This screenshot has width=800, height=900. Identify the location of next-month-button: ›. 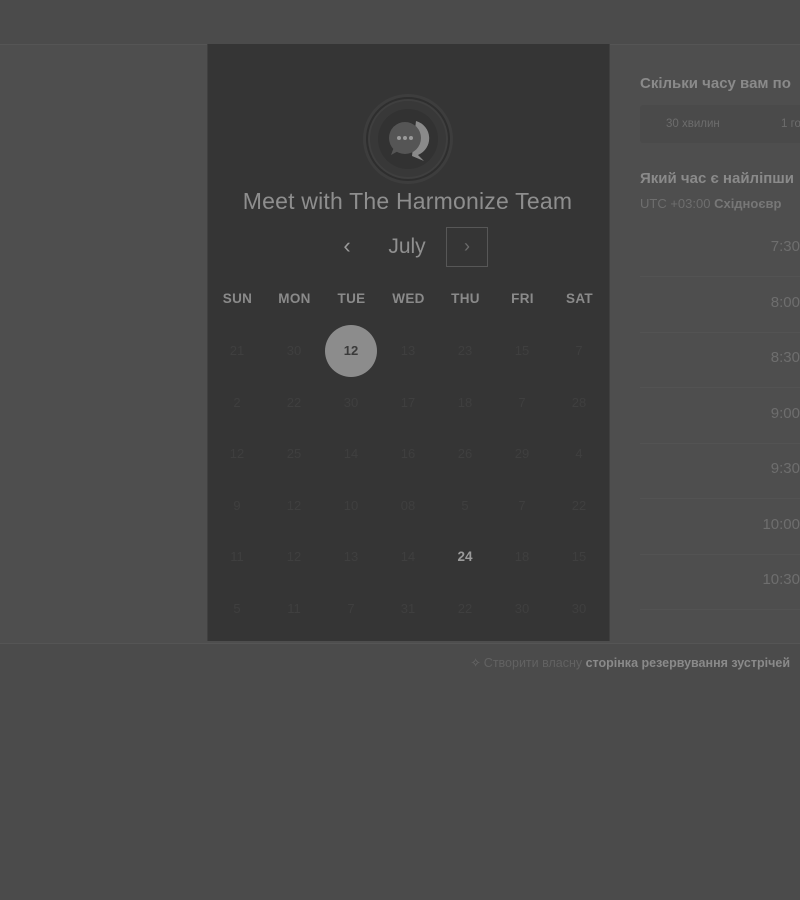
(467, 247).